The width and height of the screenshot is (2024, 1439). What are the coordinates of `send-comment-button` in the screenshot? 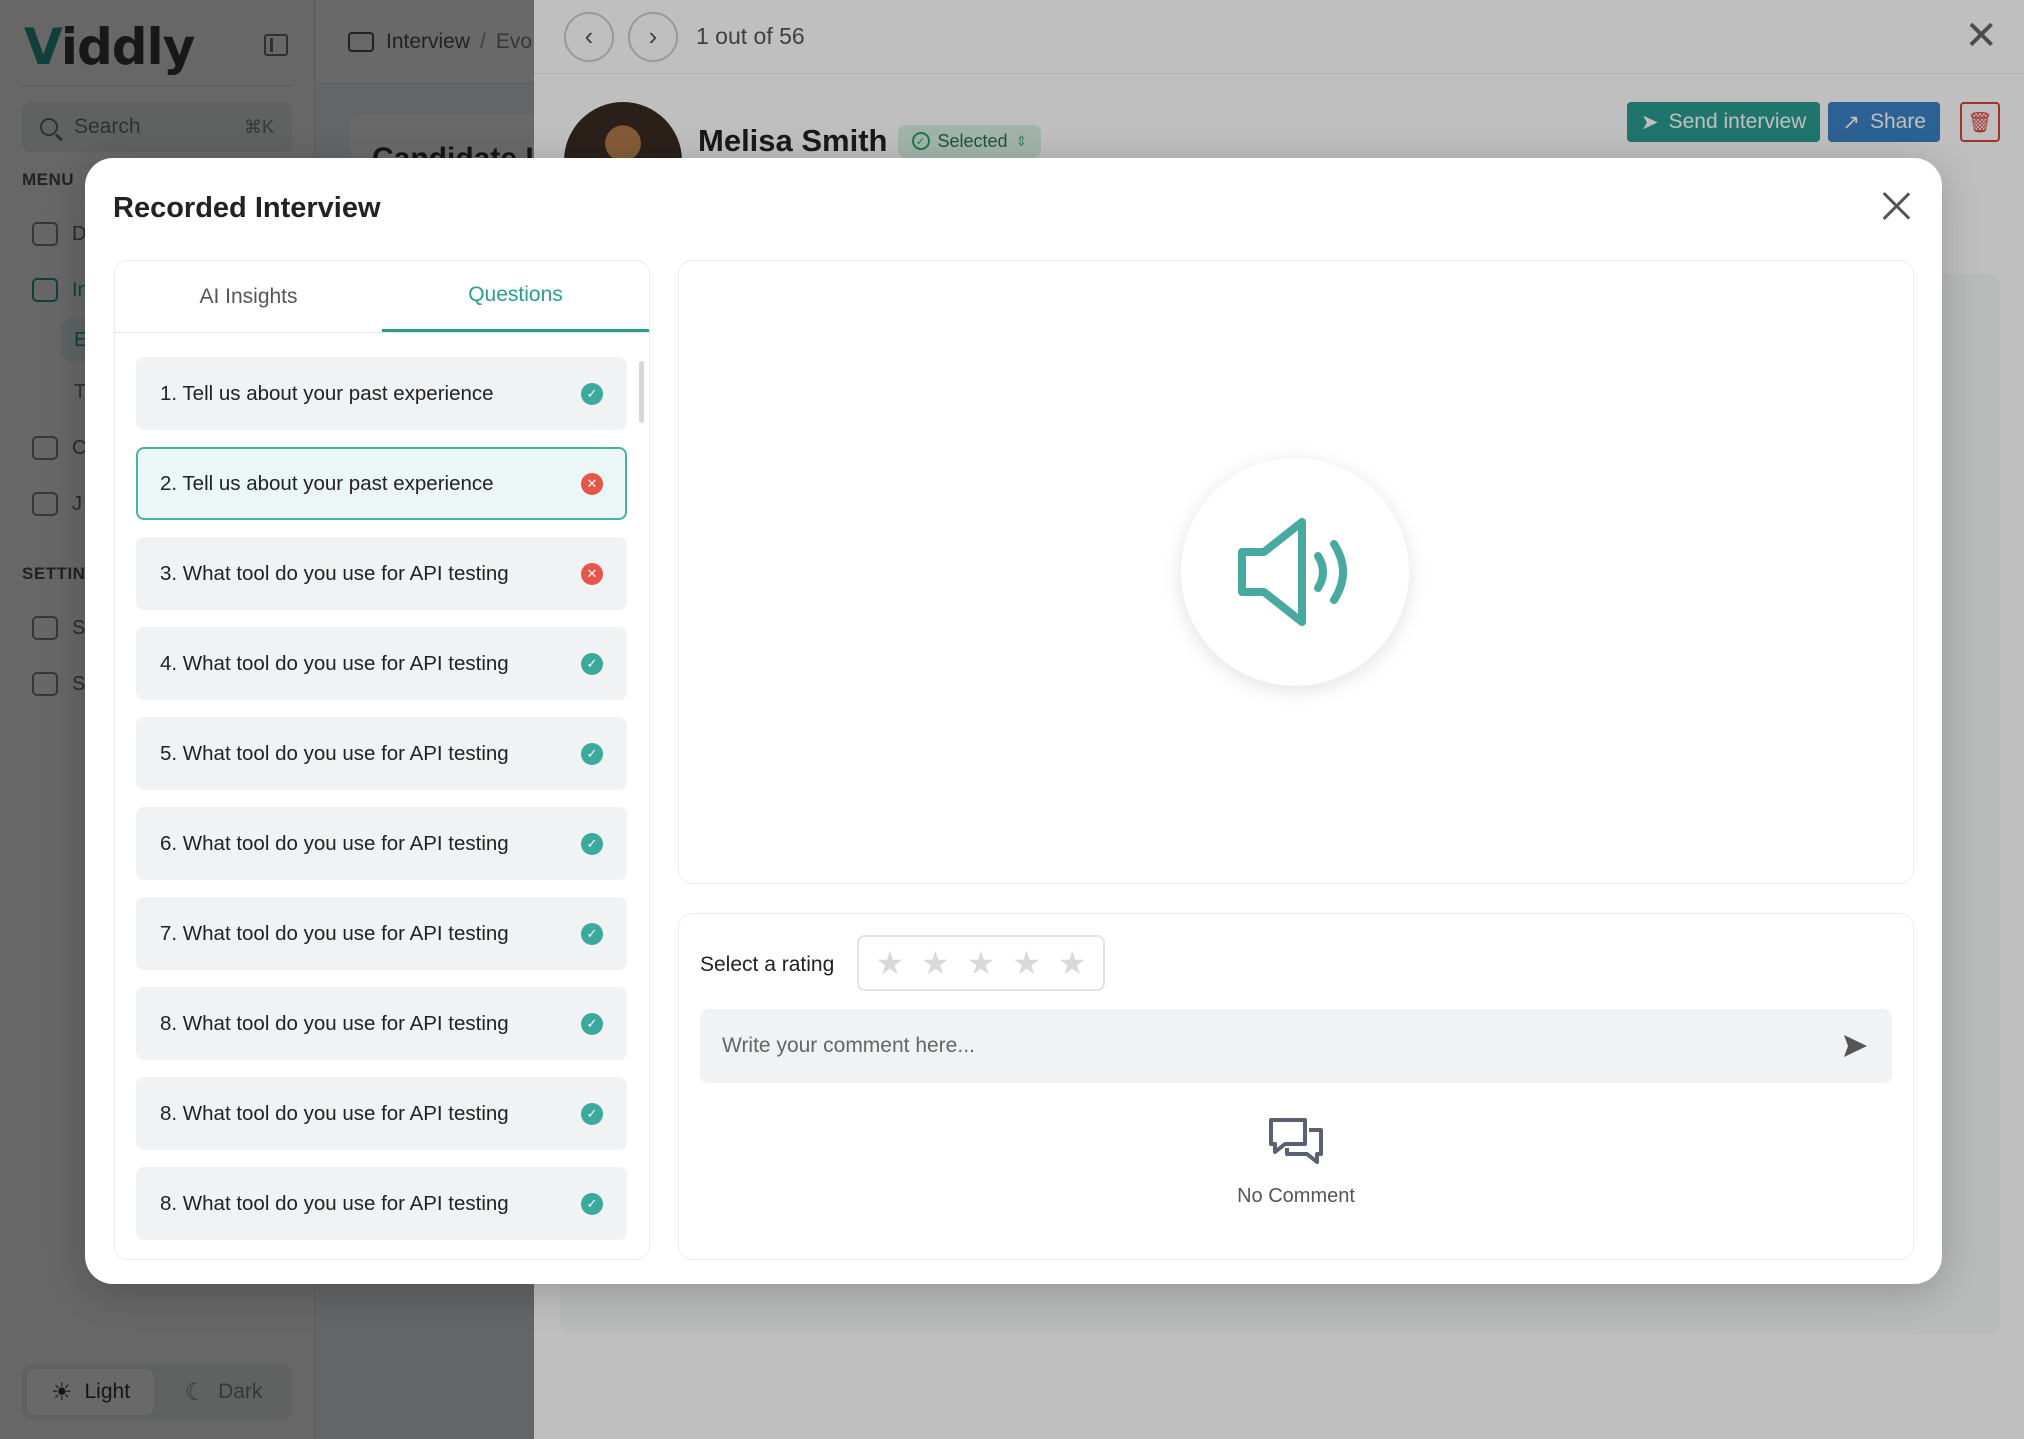 It's located at (1855, 1046).